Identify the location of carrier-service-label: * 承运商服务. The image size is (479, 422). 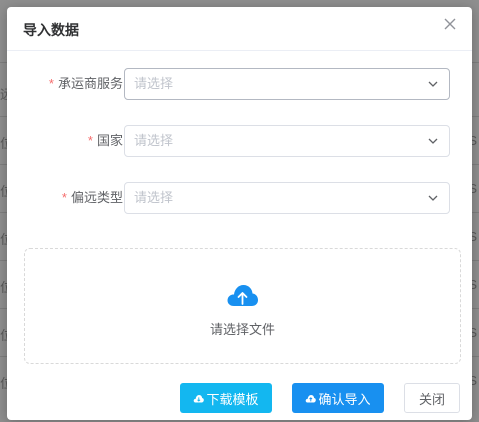
(86, 84).